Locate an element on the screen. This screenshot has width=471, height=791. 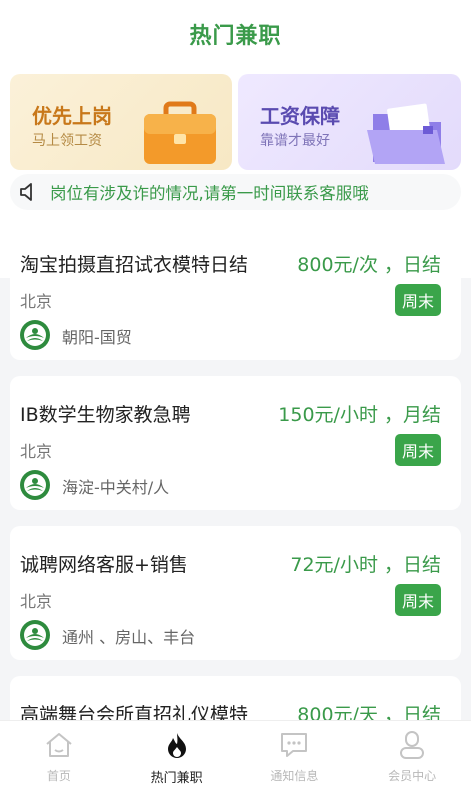
banner-subtitle: 靠谱才最好 is located at coordinates (295, 141).